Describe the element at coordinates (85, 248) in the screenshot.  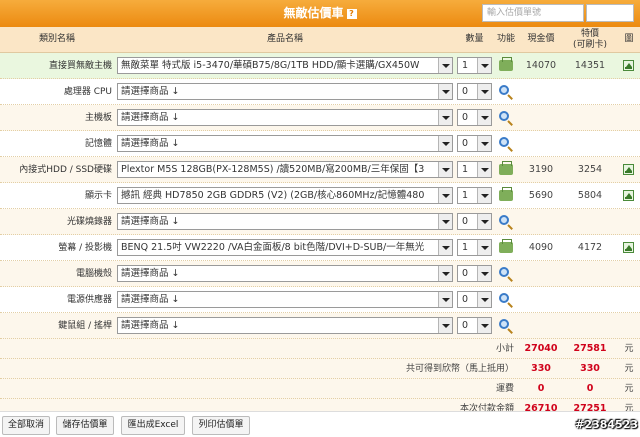
I see `row-category: 螢幕 / 投影機` at that location.